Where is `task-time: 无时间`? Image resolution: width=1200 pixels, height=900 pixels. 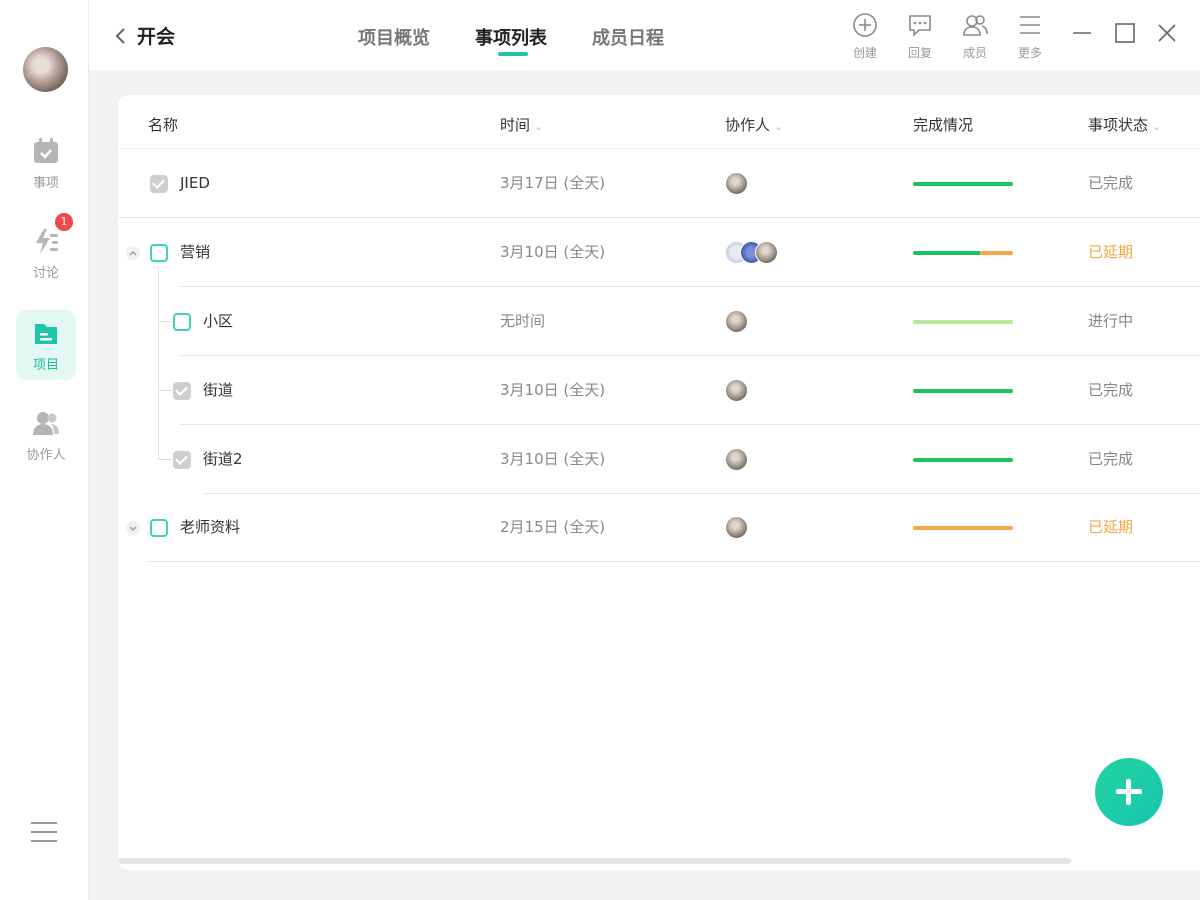 task-time: 无时间 is located at coordinates (523, 321).